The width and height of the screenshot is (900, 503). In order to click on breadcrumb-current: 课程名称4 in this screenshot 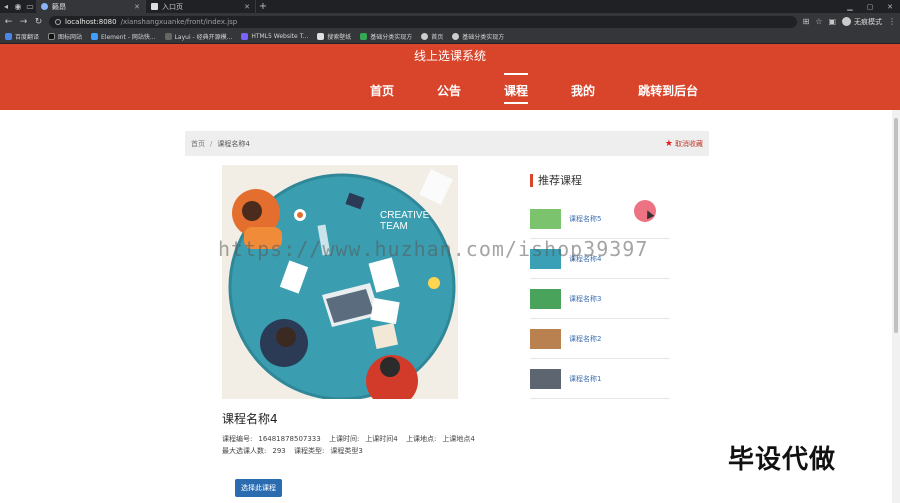, I will do `click(233, 143)`.